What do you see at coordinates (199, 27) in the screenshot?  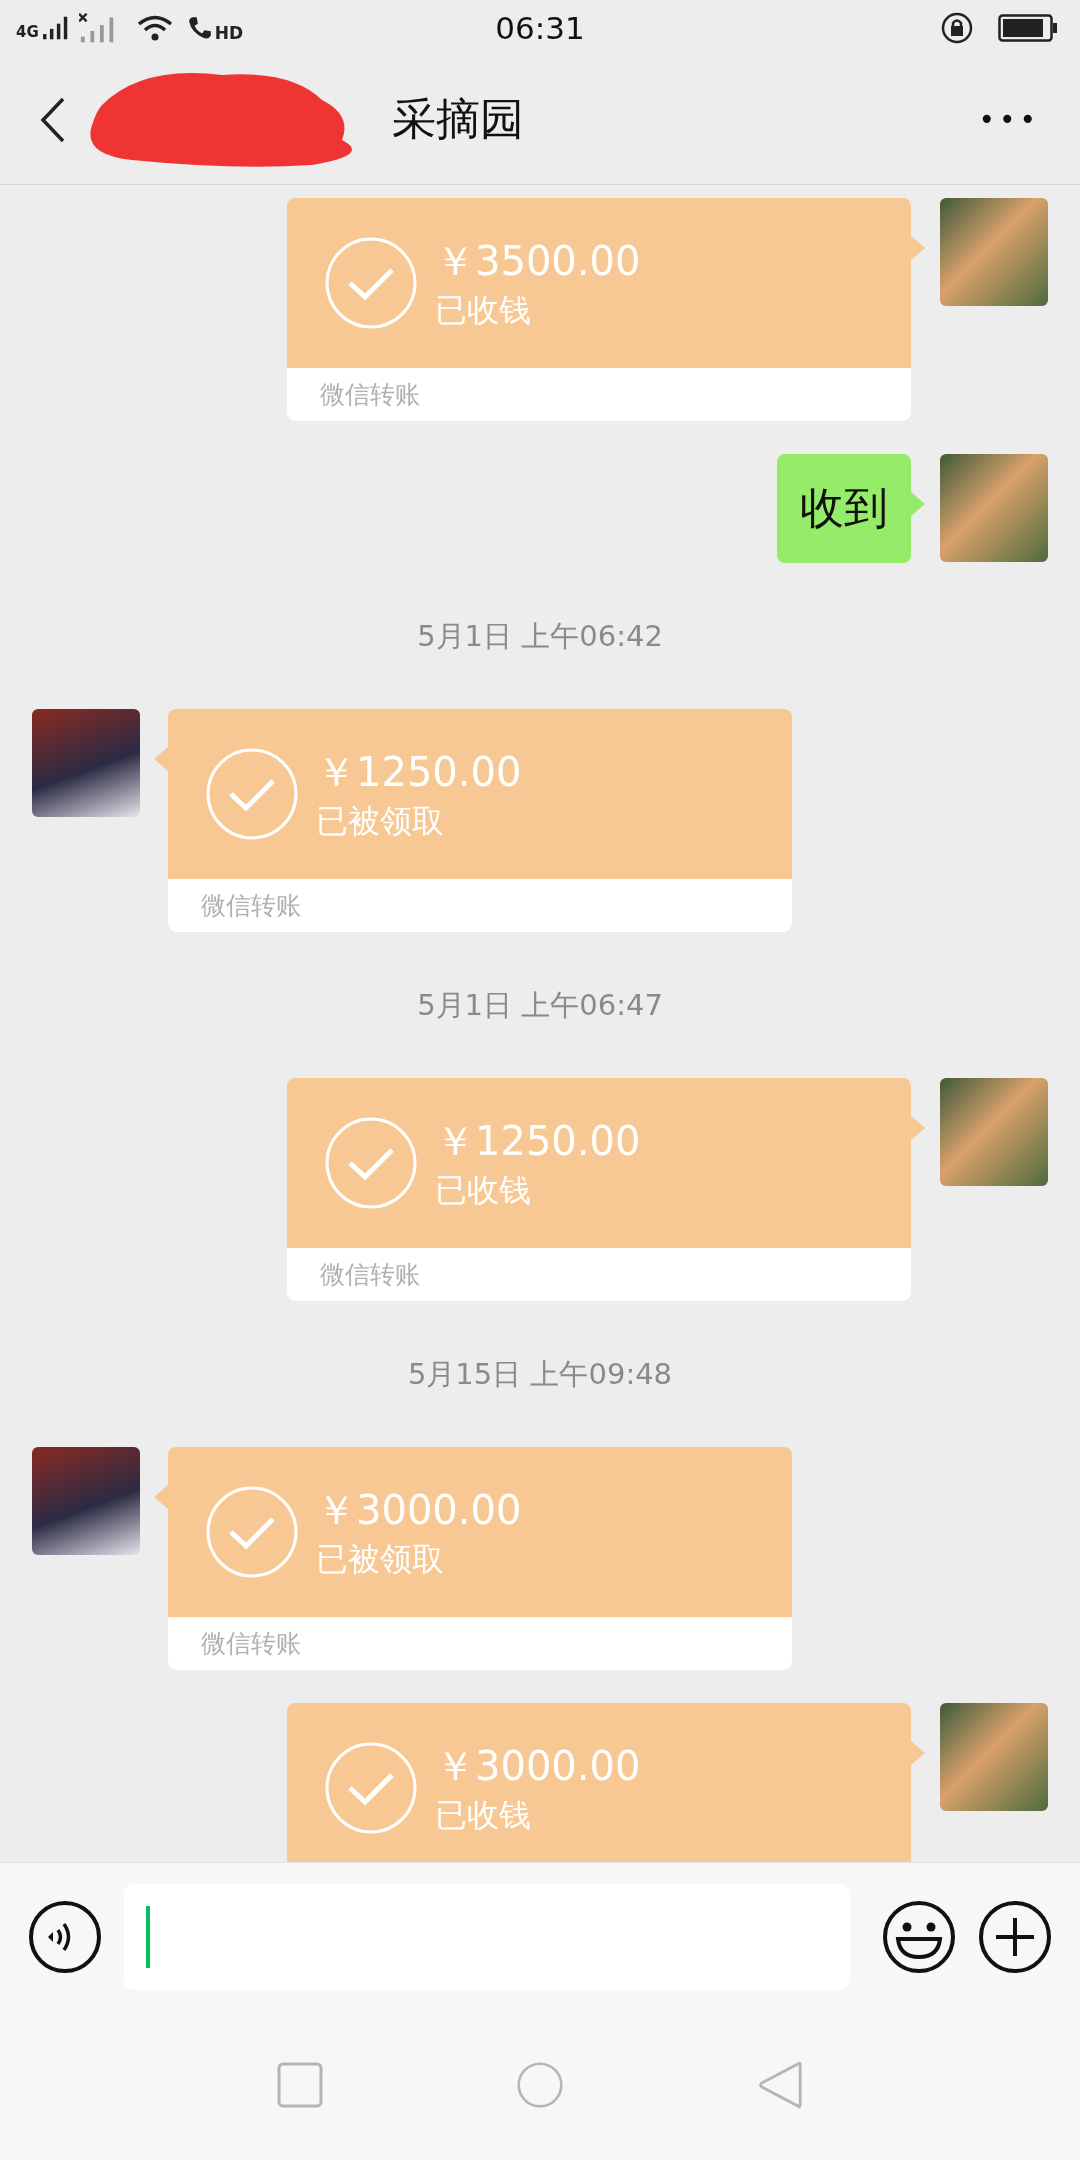 I see `phone-icon` at bounding box center [199, 27].